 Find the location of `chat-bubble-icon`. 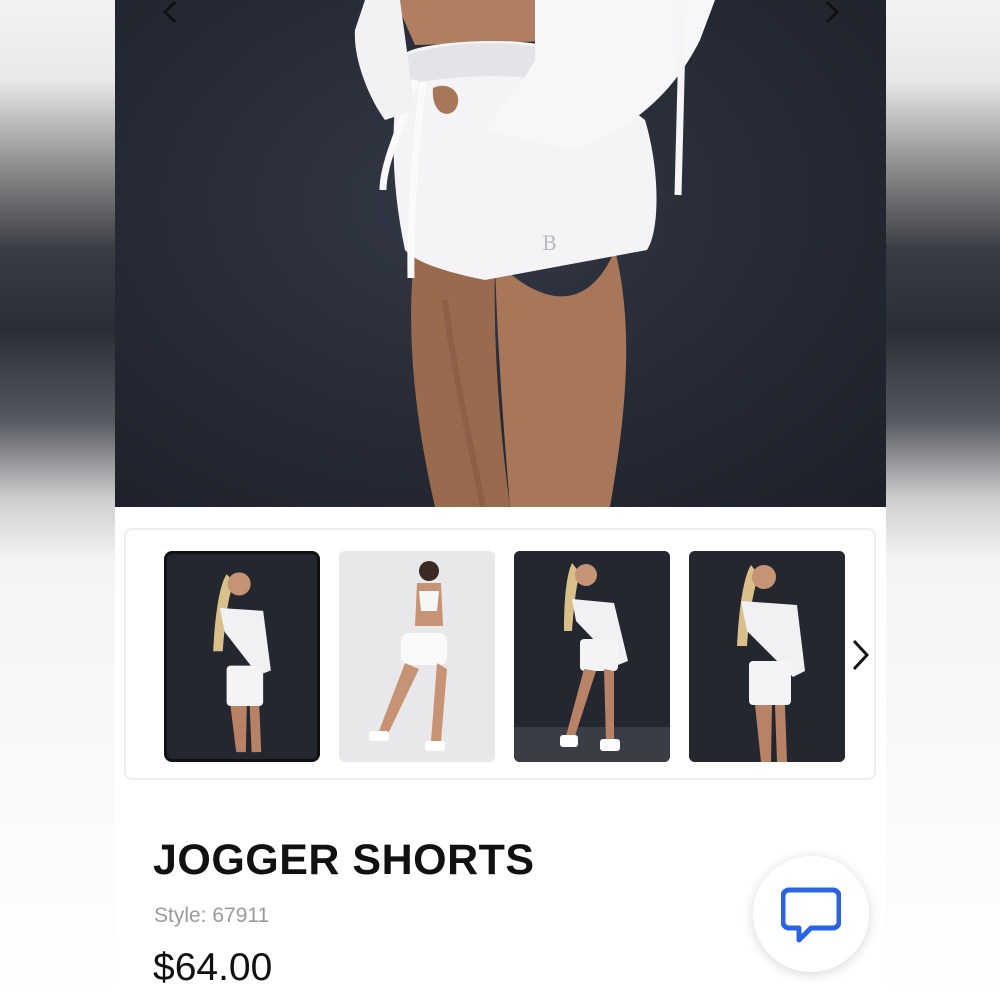

chat-bubble-icon is located at coordinates (811, 915).